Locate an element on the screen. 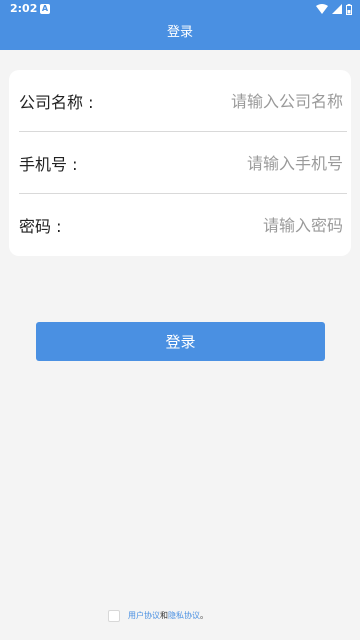  login-button: 登录 is located at coordinates (180, 341).